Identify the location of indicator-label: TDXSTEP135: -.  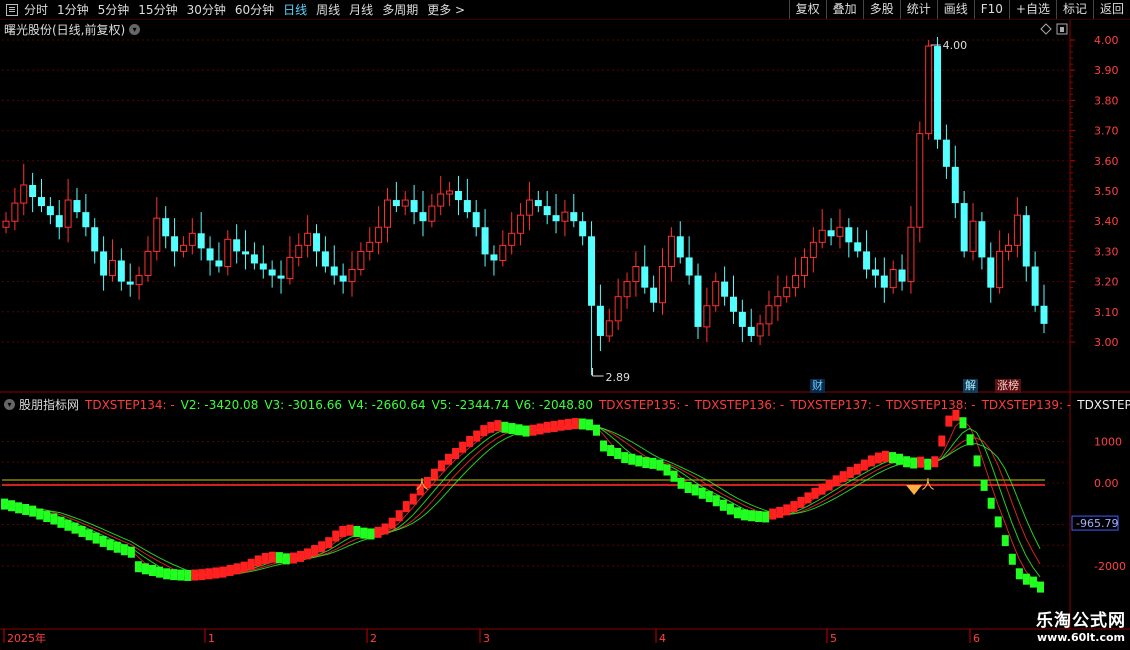
(643, 404).